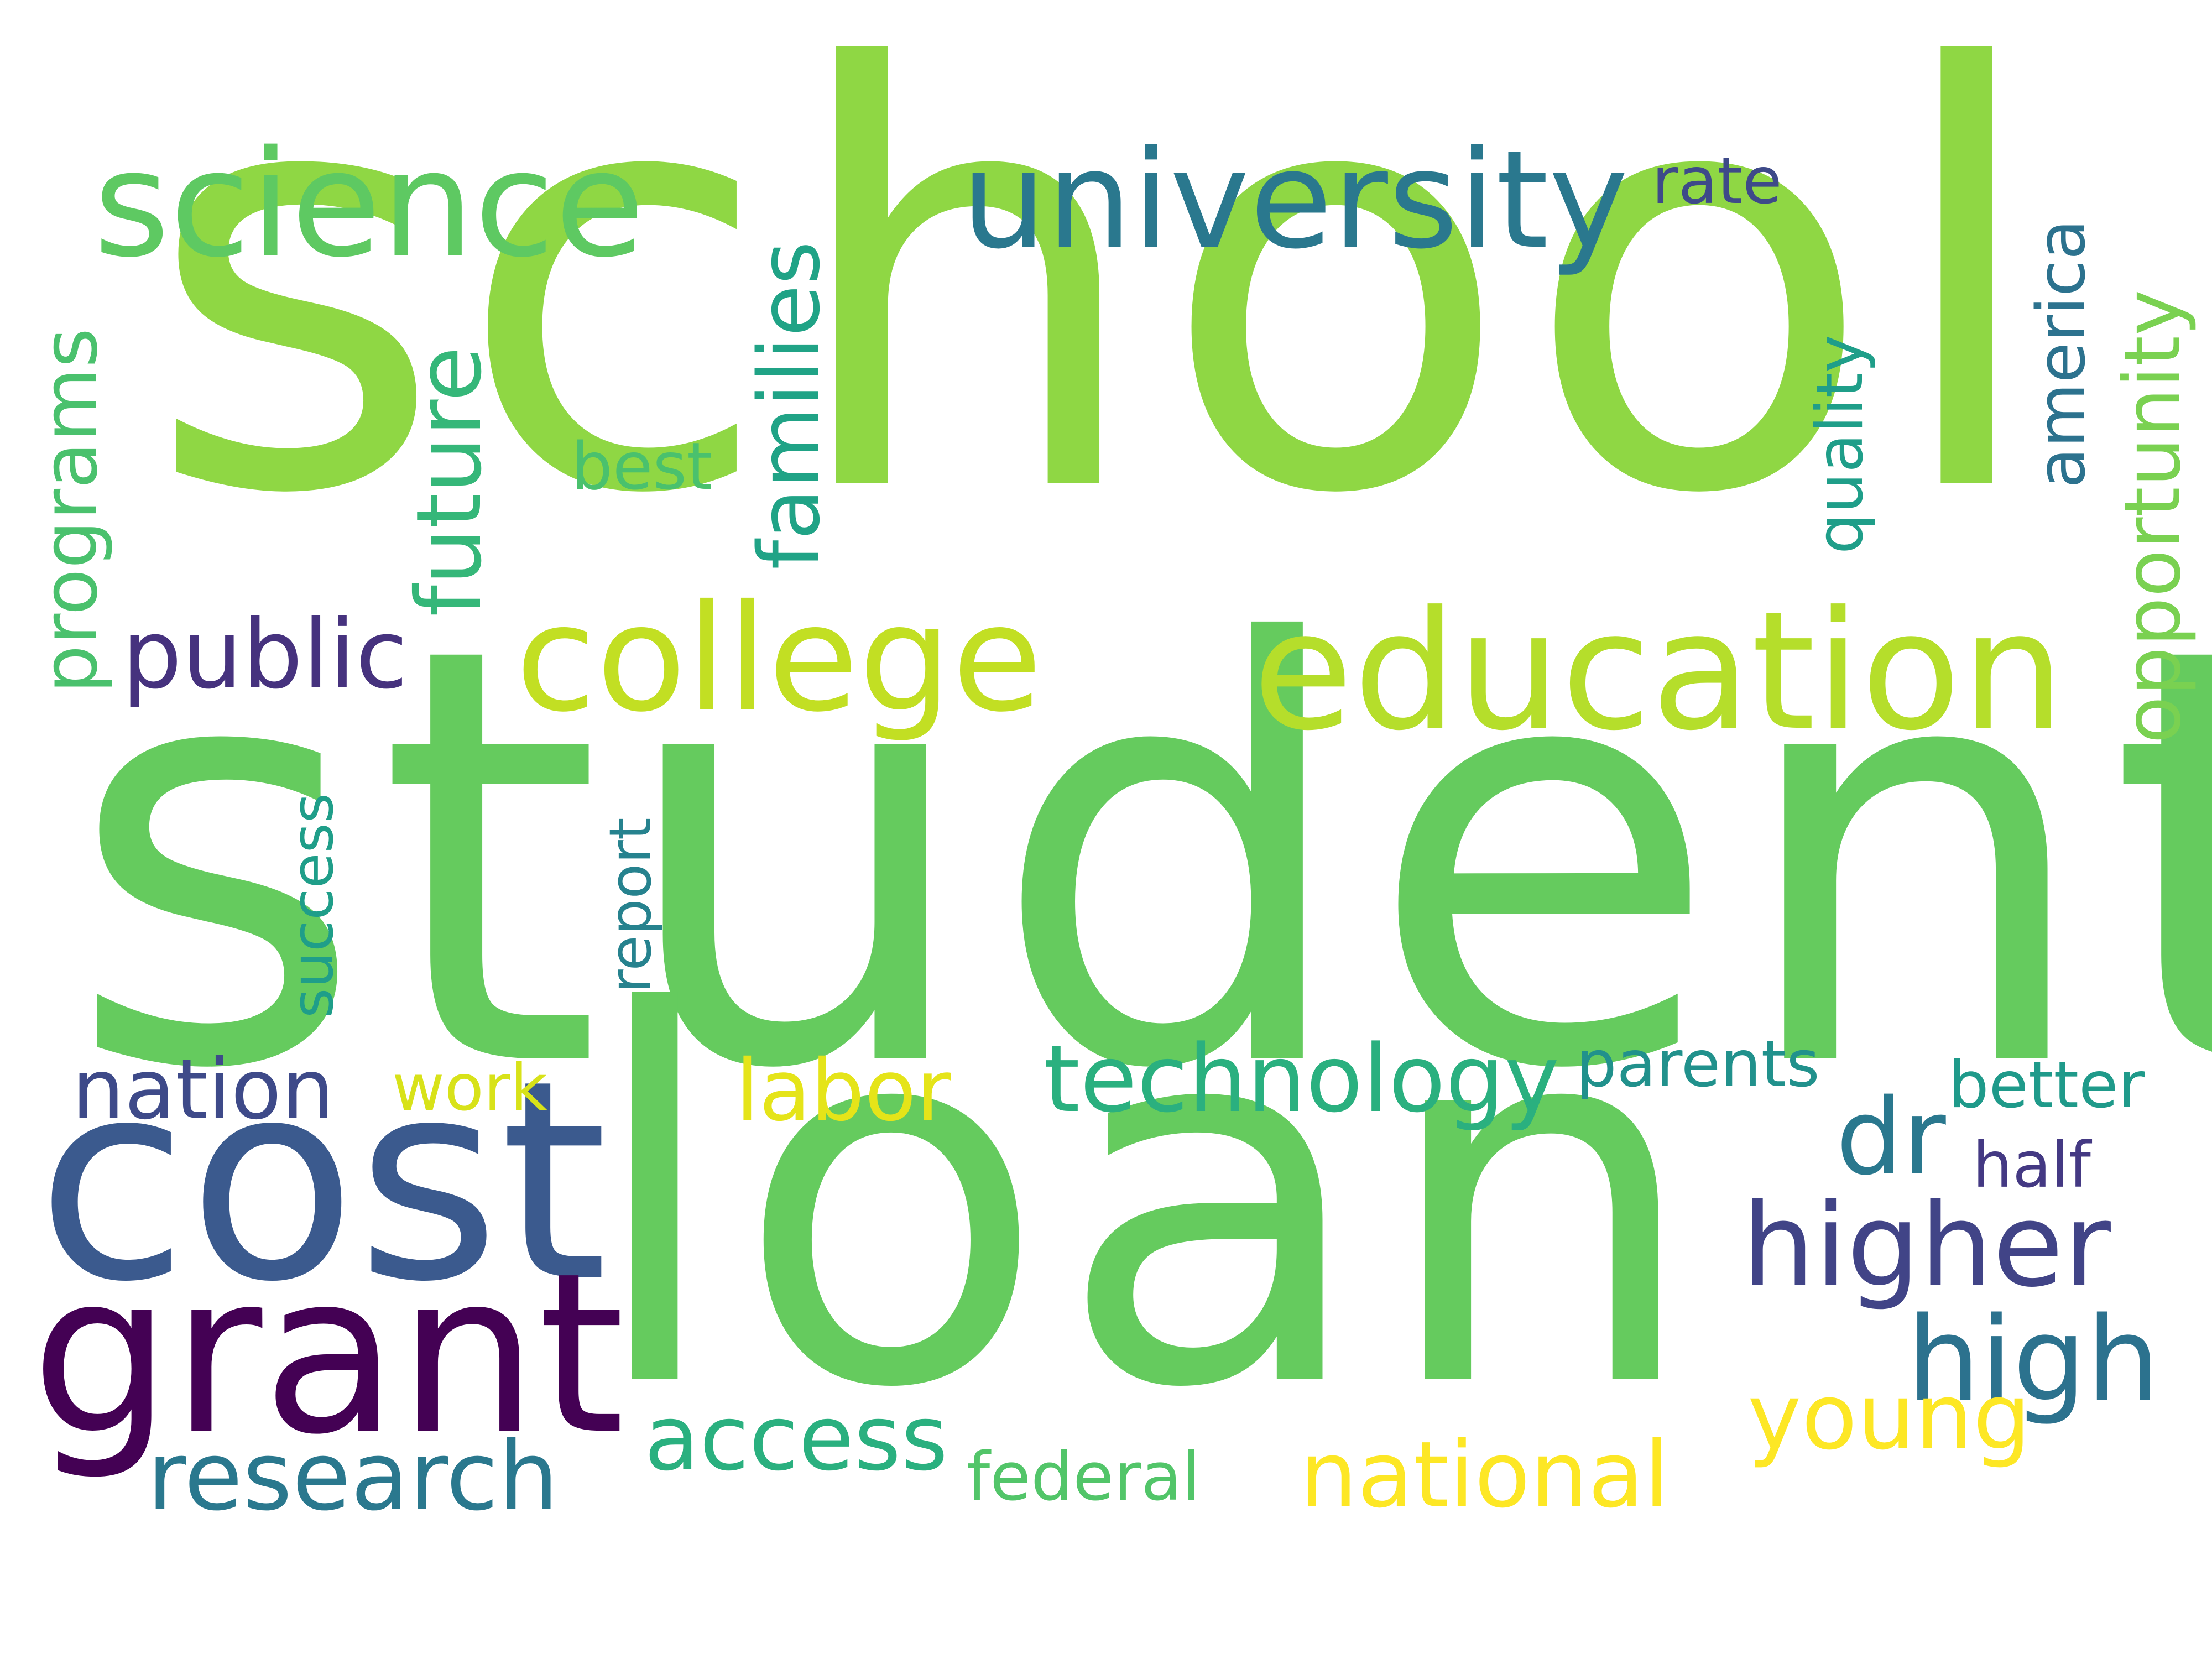  What do you see at coordinates (1891, 1137) in the screenshot?
I see `word-dr: dr` at bounding box center [1891, 1137].